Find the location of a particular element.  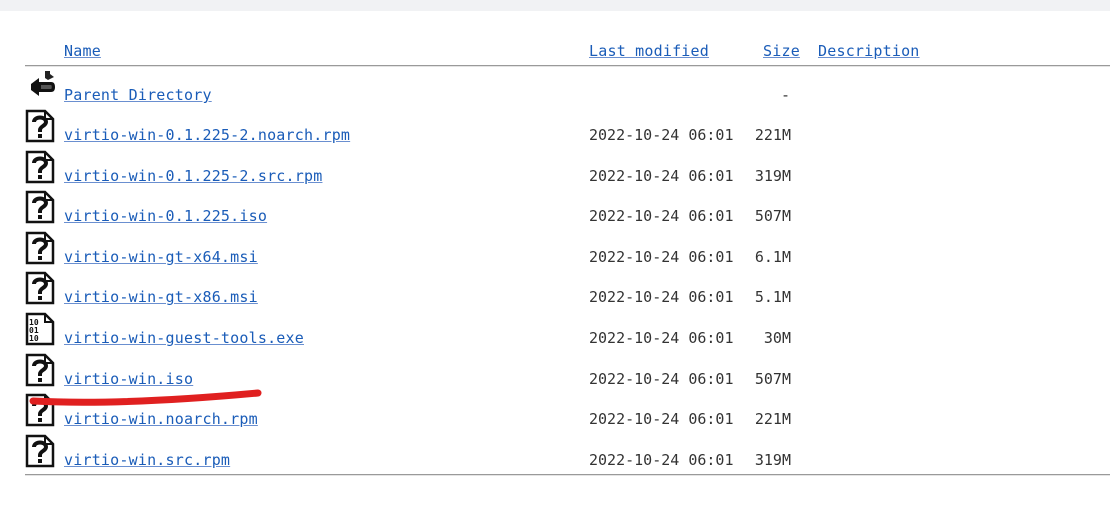

file-link: virtio-win-gt-x64.msi is located at coordinates (161, 257).